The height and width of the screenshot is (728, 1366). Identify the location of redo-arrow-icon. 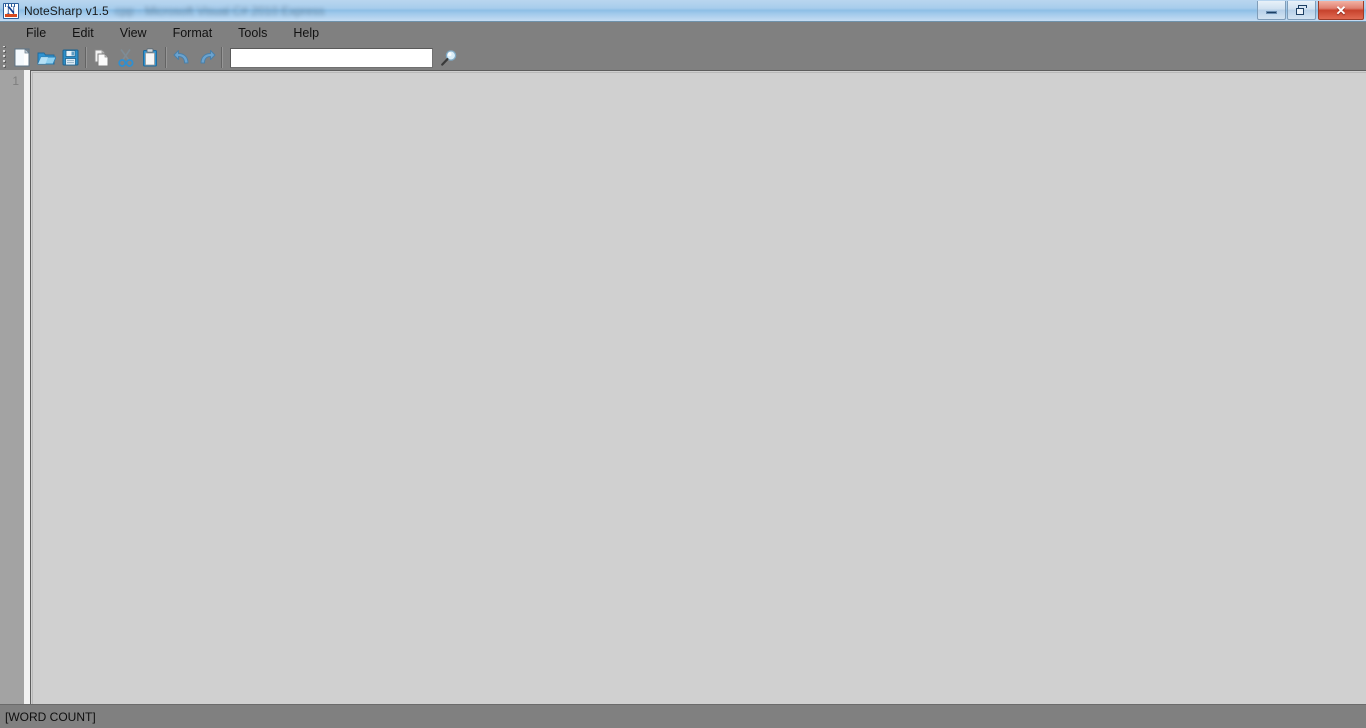
(207, 57).